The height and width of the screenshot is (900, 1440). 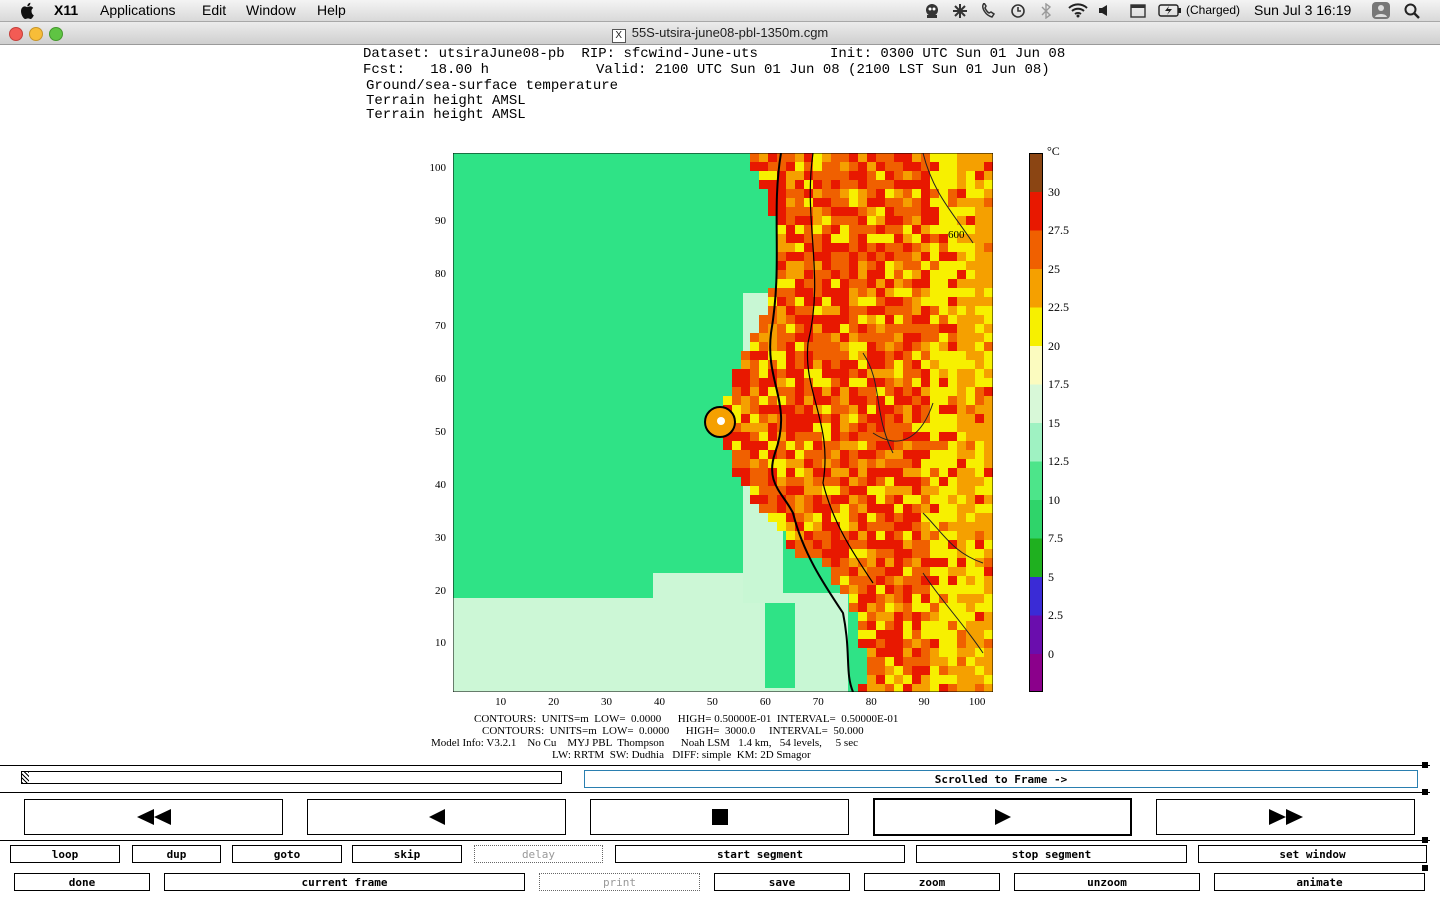 What do you see at coordinates (1285, 817) in the screenshot?
I see `fast-forward-button` at bounding box center [1285, 817].